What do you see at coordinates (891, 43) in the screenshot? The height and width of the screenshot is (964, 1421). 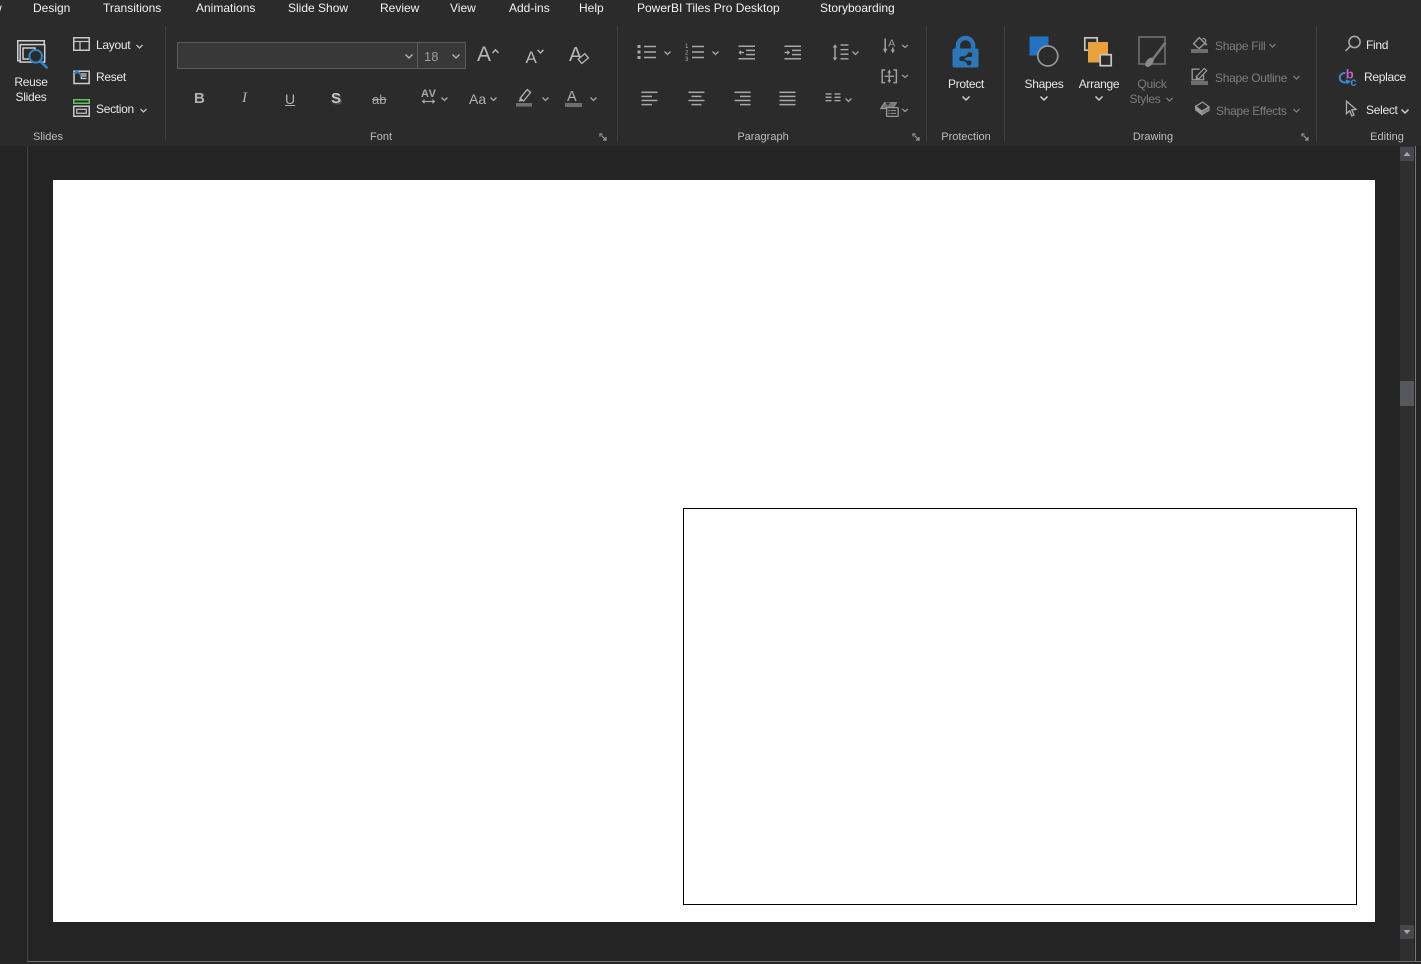 I see `svg-text: A` at bounding box center [891, 43].